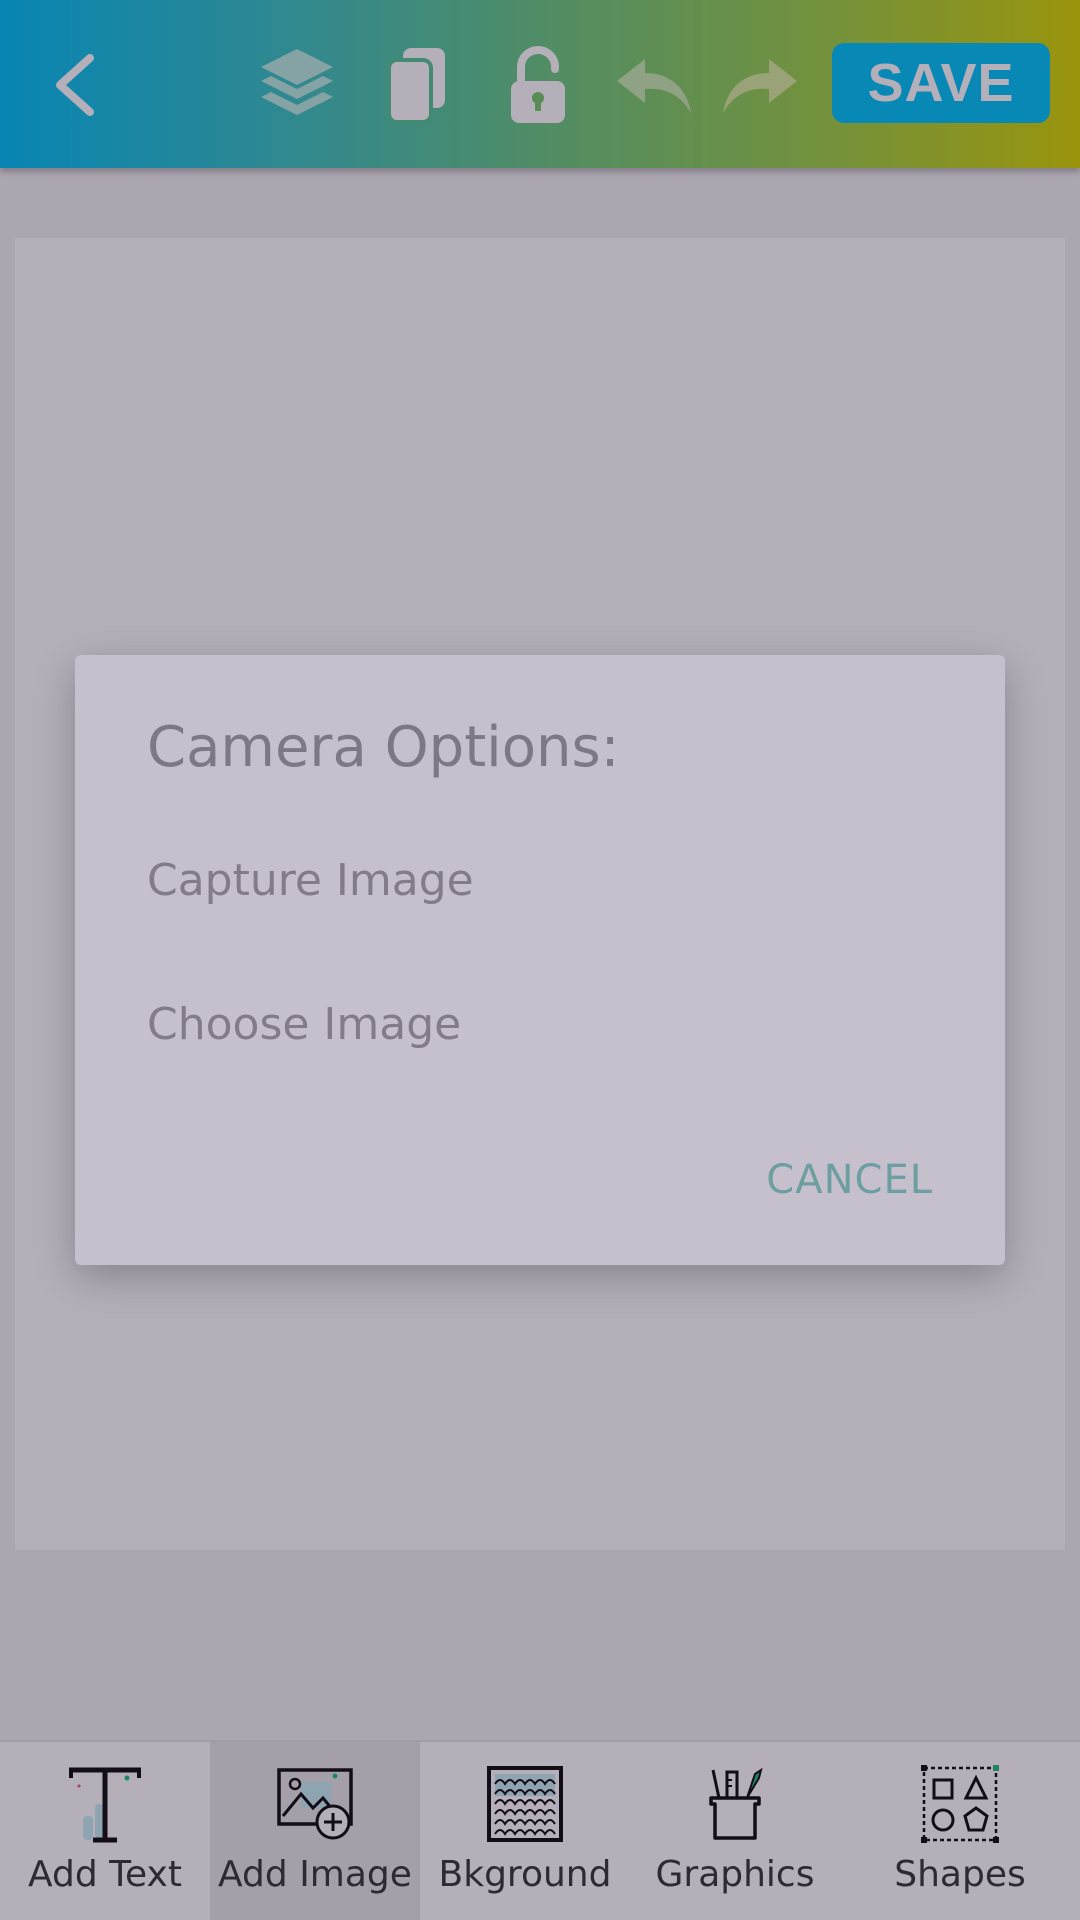 The height and width of the screenshot is (1920, 1080). Describe the element at coordinates (525, 1874) in the screenshot. I see `background-label: Bkground` at that location.